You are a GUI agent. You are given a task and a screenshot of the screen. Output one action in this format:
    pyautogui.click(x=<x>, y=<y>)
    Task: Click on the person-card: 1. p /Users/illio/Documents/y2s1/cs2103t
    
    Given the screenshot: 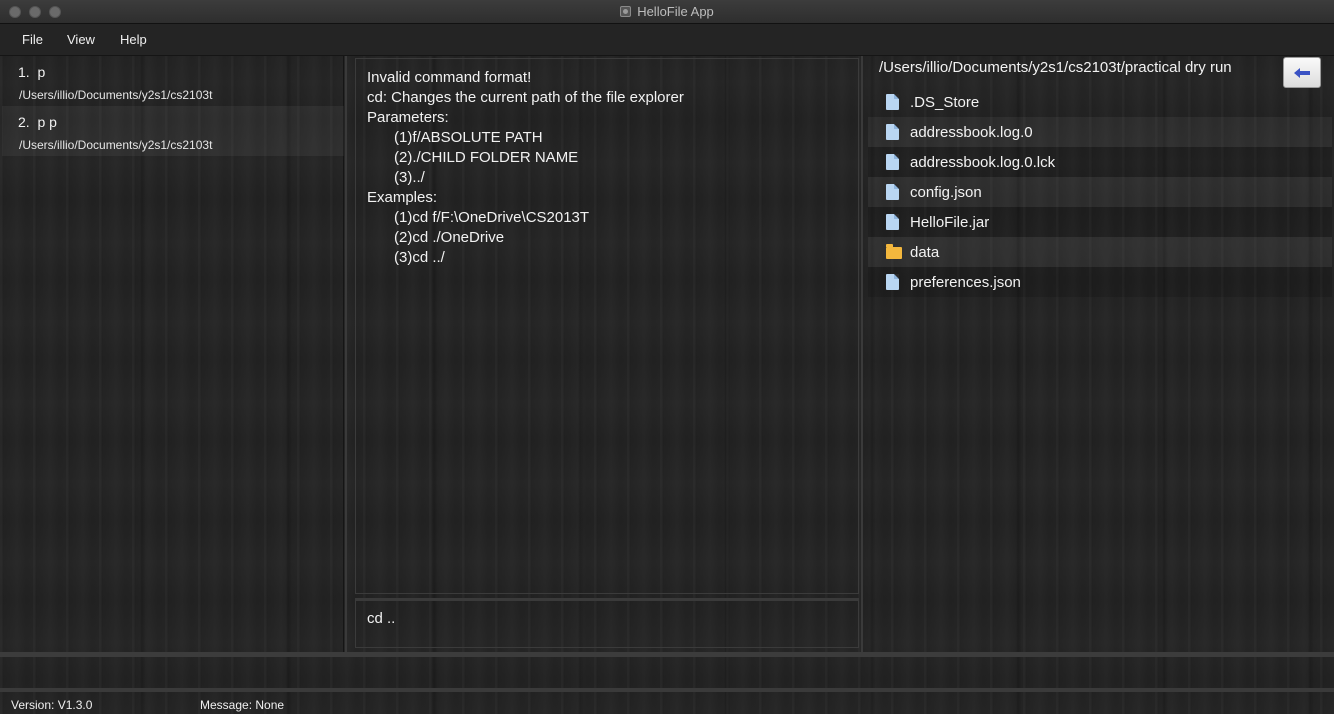 What is the action you would take?
    pyautogui.click(x=173, y=81)
    